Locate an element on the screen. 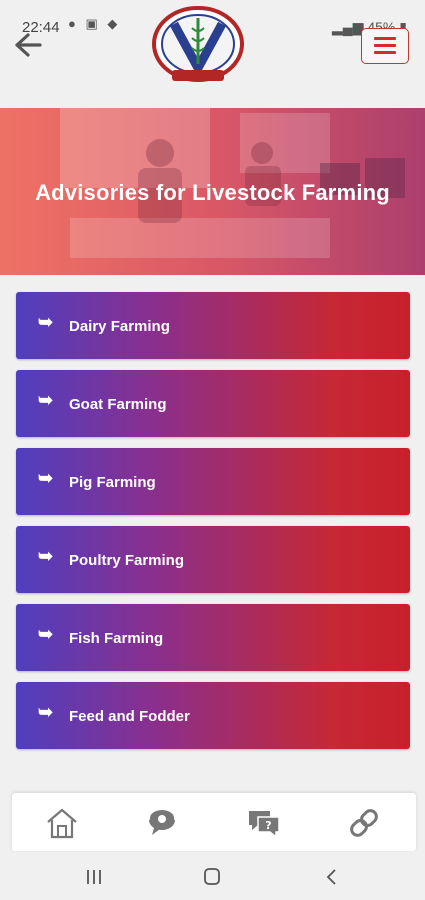  list-item-fish-farming: ➥ Fish Farming is located at coordinates (213, 637).